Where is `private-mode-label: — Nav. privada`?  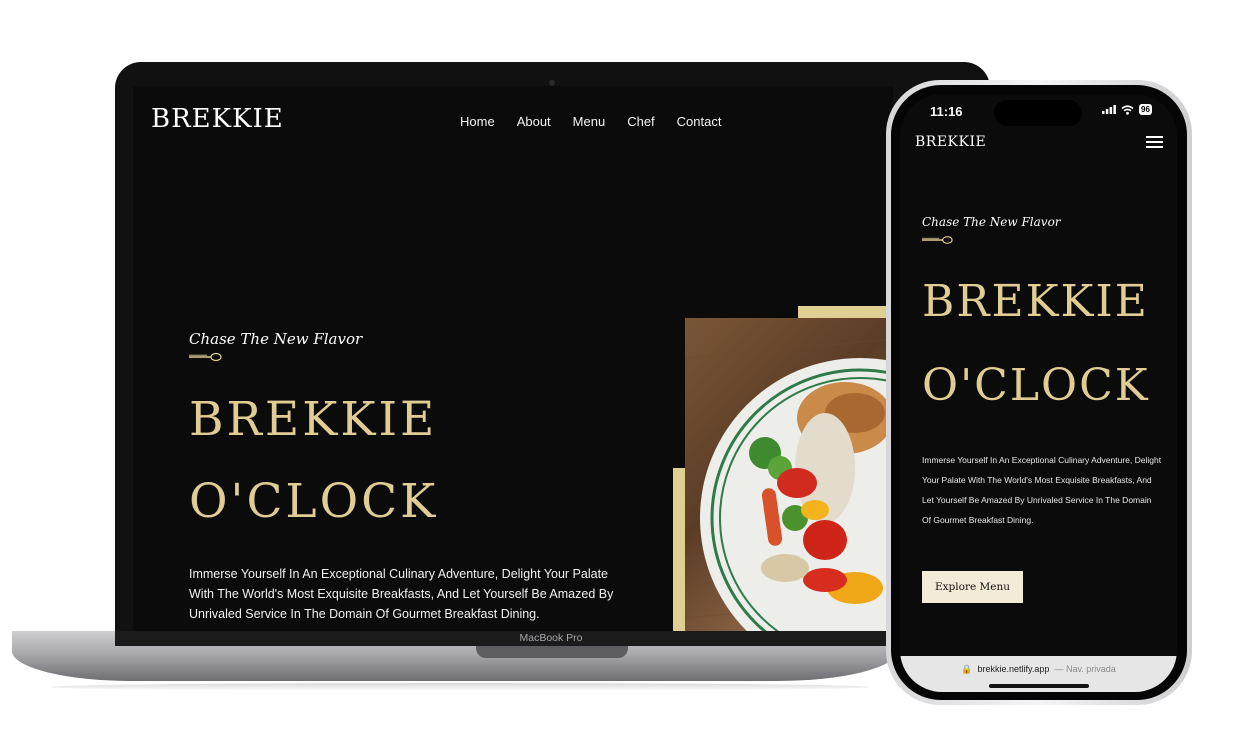 private-mode-label: — Nav. privada is located at coordinates (1085, 669).